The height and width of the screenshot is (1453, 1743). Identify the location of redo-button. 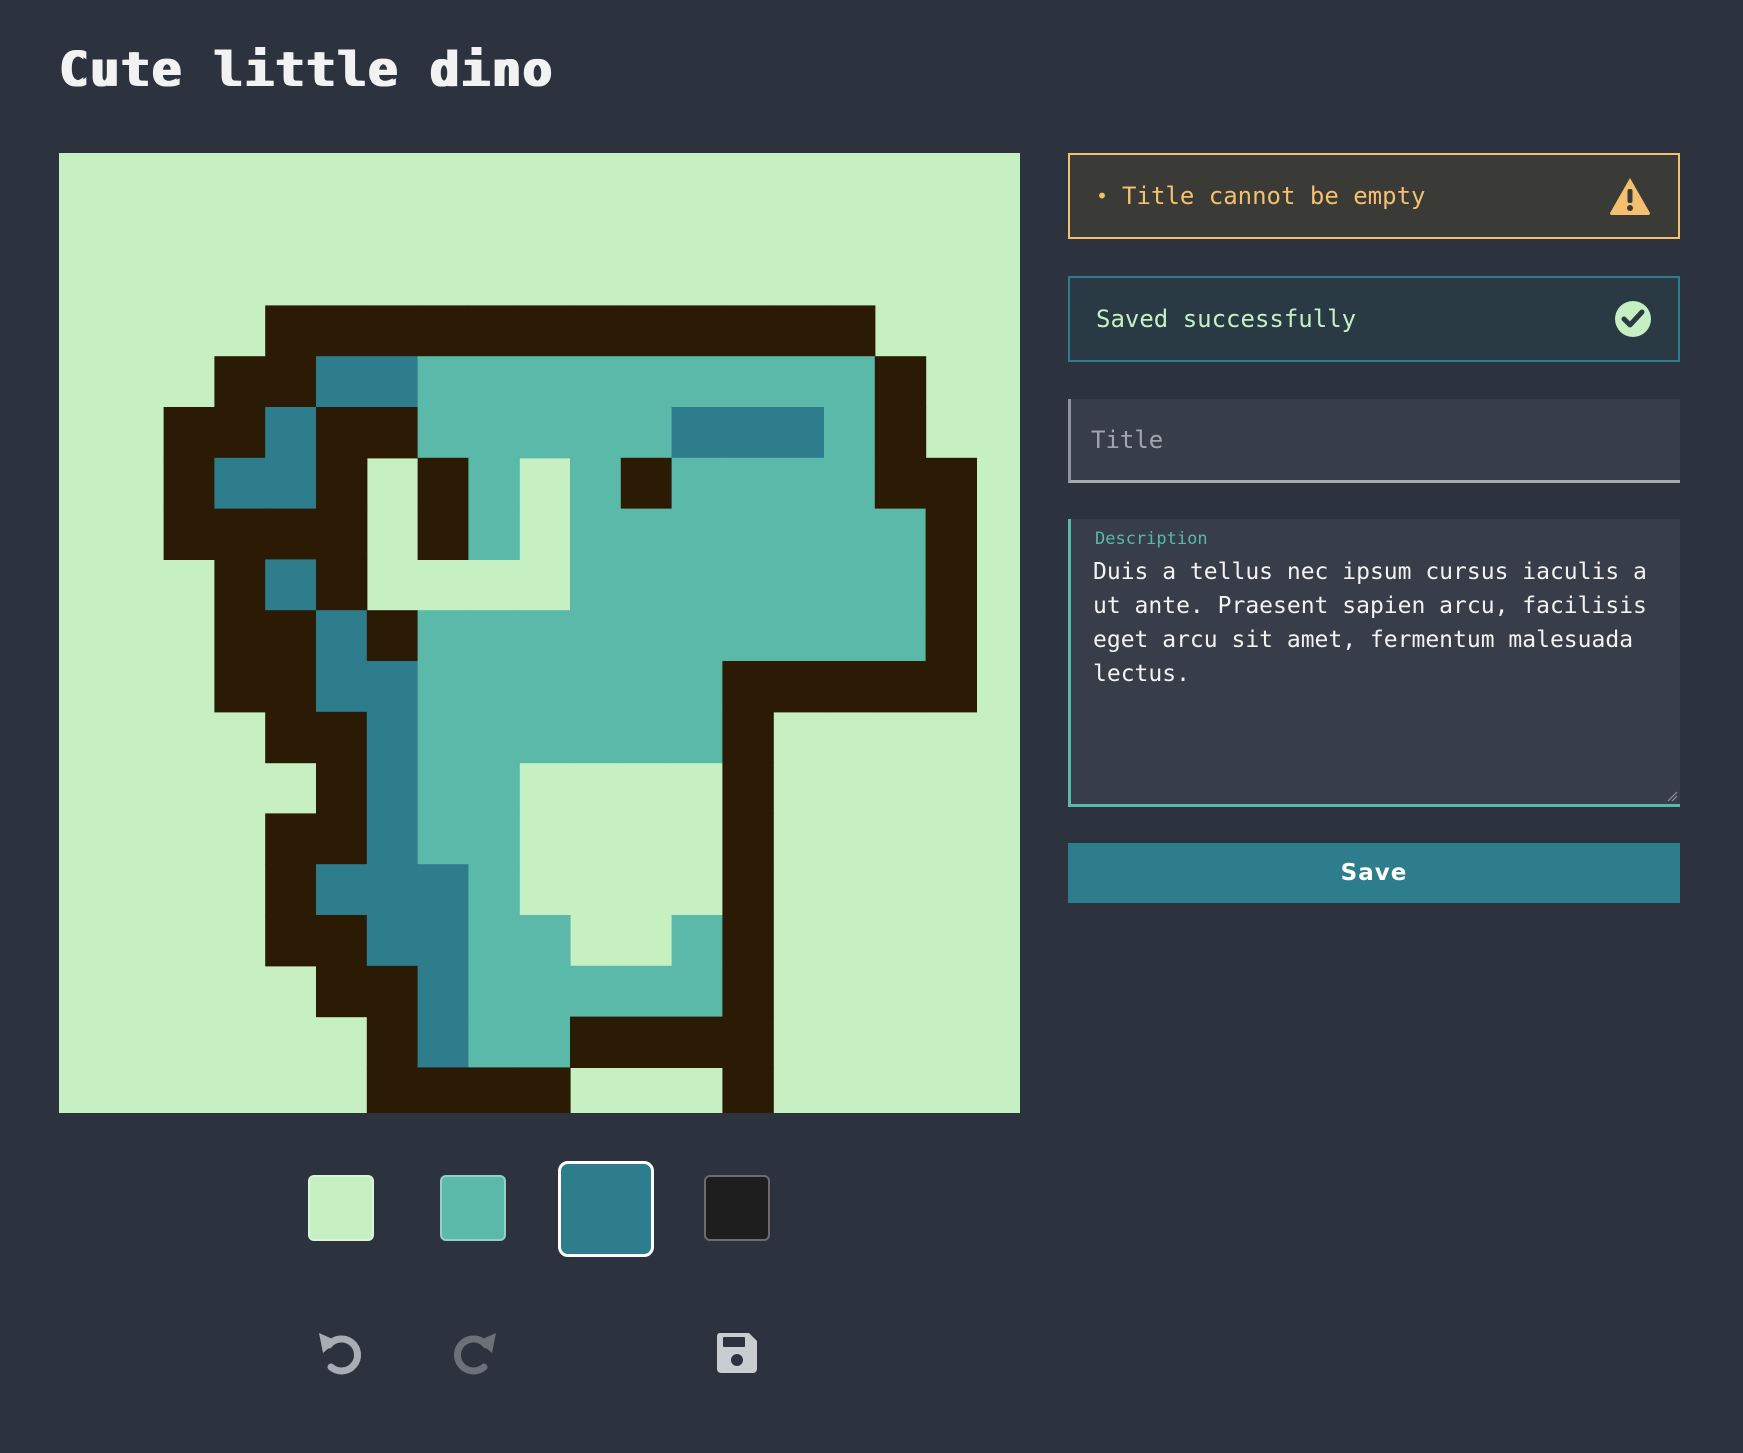
(474, 1353).